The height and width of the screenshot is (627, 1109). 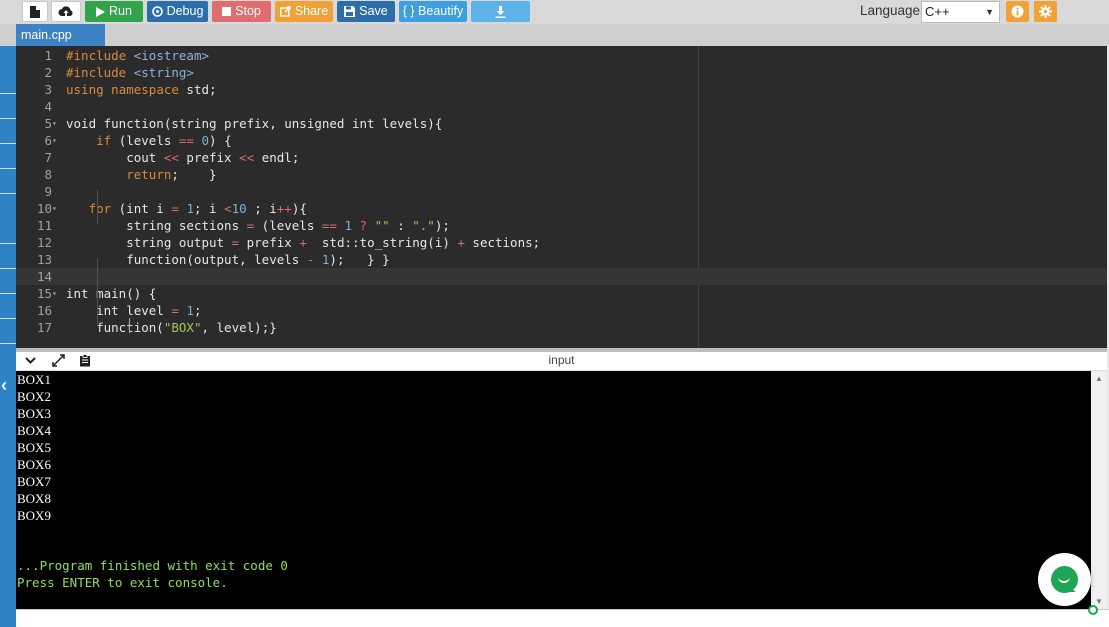 I want to click on code-text: using namespace std;, so click(x=141, y=89).